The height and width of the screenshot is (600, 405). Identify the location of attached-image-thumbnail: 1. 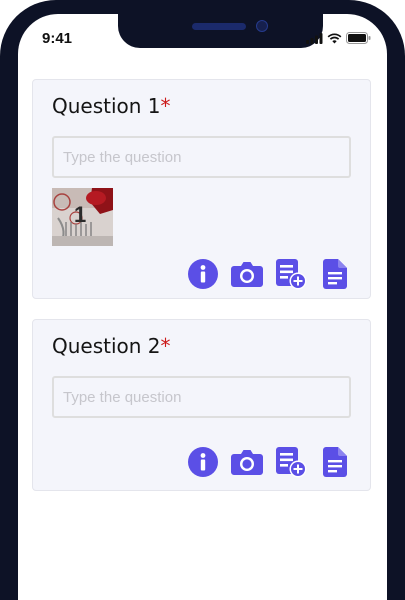
(82, 217).